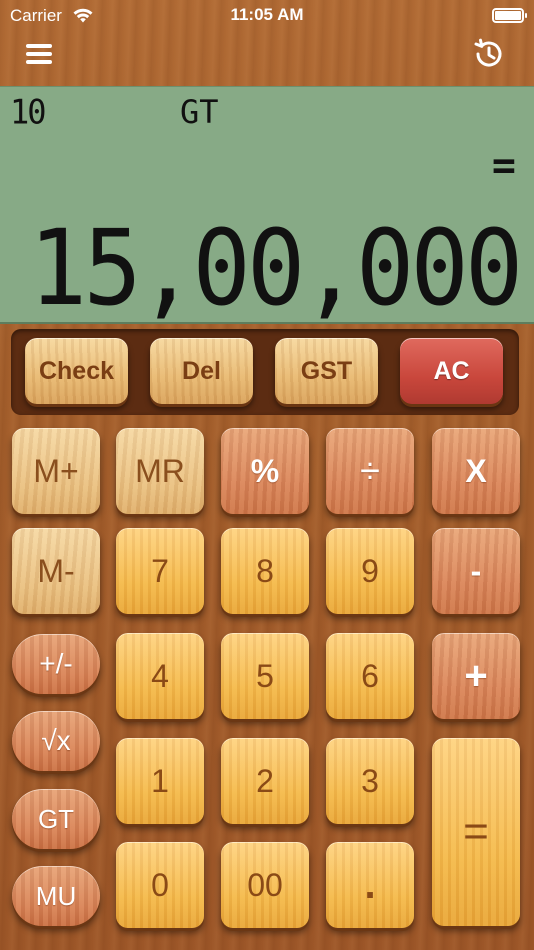  What do you see at coordinates (370, 676) in the screenshot?
I see `digit-6-button: 6` at bounding box center [370, 676].